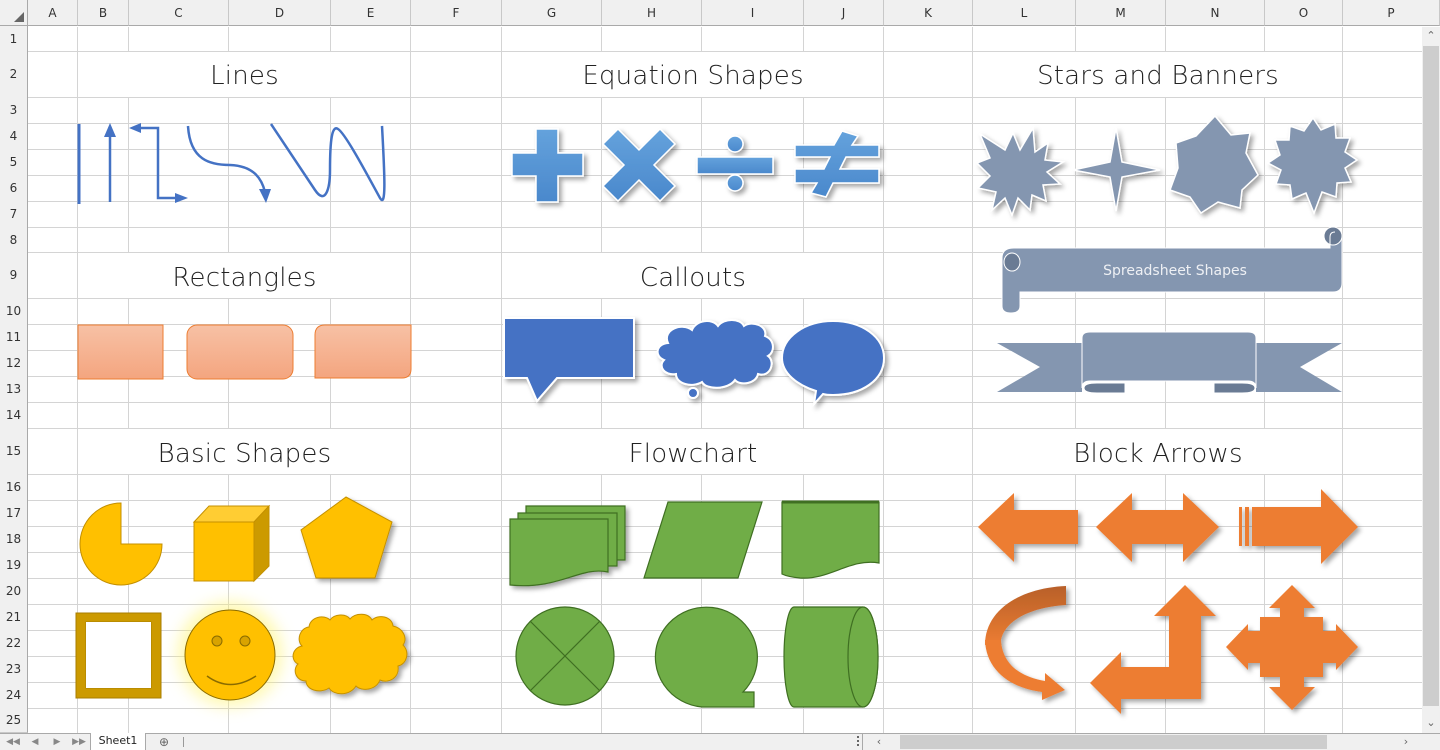 This screenshot has height=750, width=1440. I want to click on row-header-18: 18, so click(14, 539).